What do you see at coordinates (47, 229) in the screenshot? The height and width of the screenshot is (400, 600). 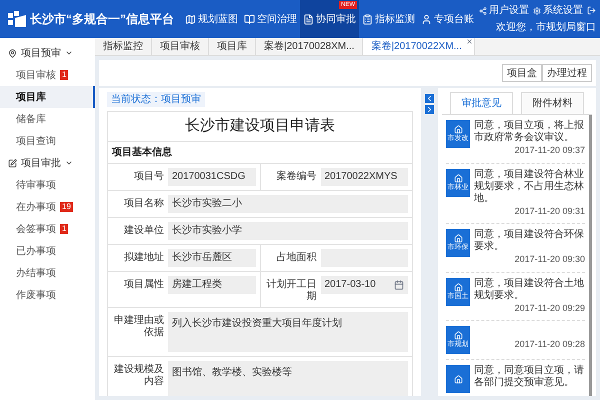 I see `sidebar-item: 会签事项 1` at bounding box center [47, 229].